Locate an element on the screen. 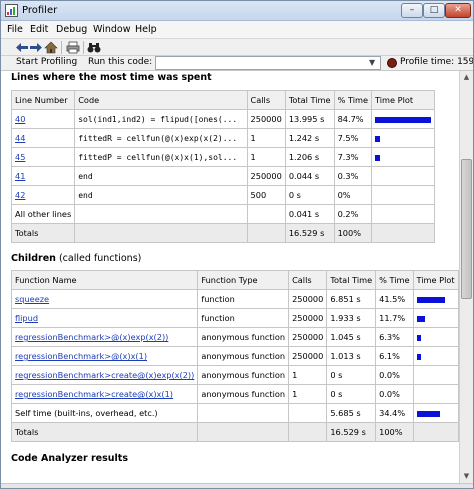 The image size is (474, 489). title-bar: Profiler – □ ✕ is located at coordinates (237, 11).